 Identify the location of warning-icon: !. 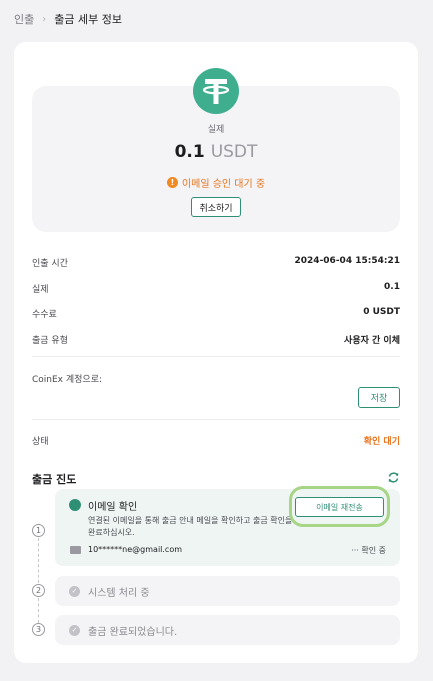
(172, 182).